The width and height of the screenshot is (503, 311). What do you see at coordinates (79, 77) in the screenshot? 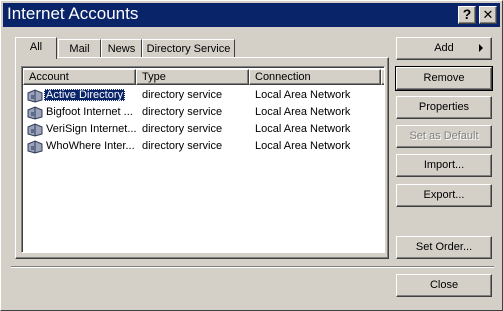
I see `column-header-account: Account` at bounding box center [79, 77].